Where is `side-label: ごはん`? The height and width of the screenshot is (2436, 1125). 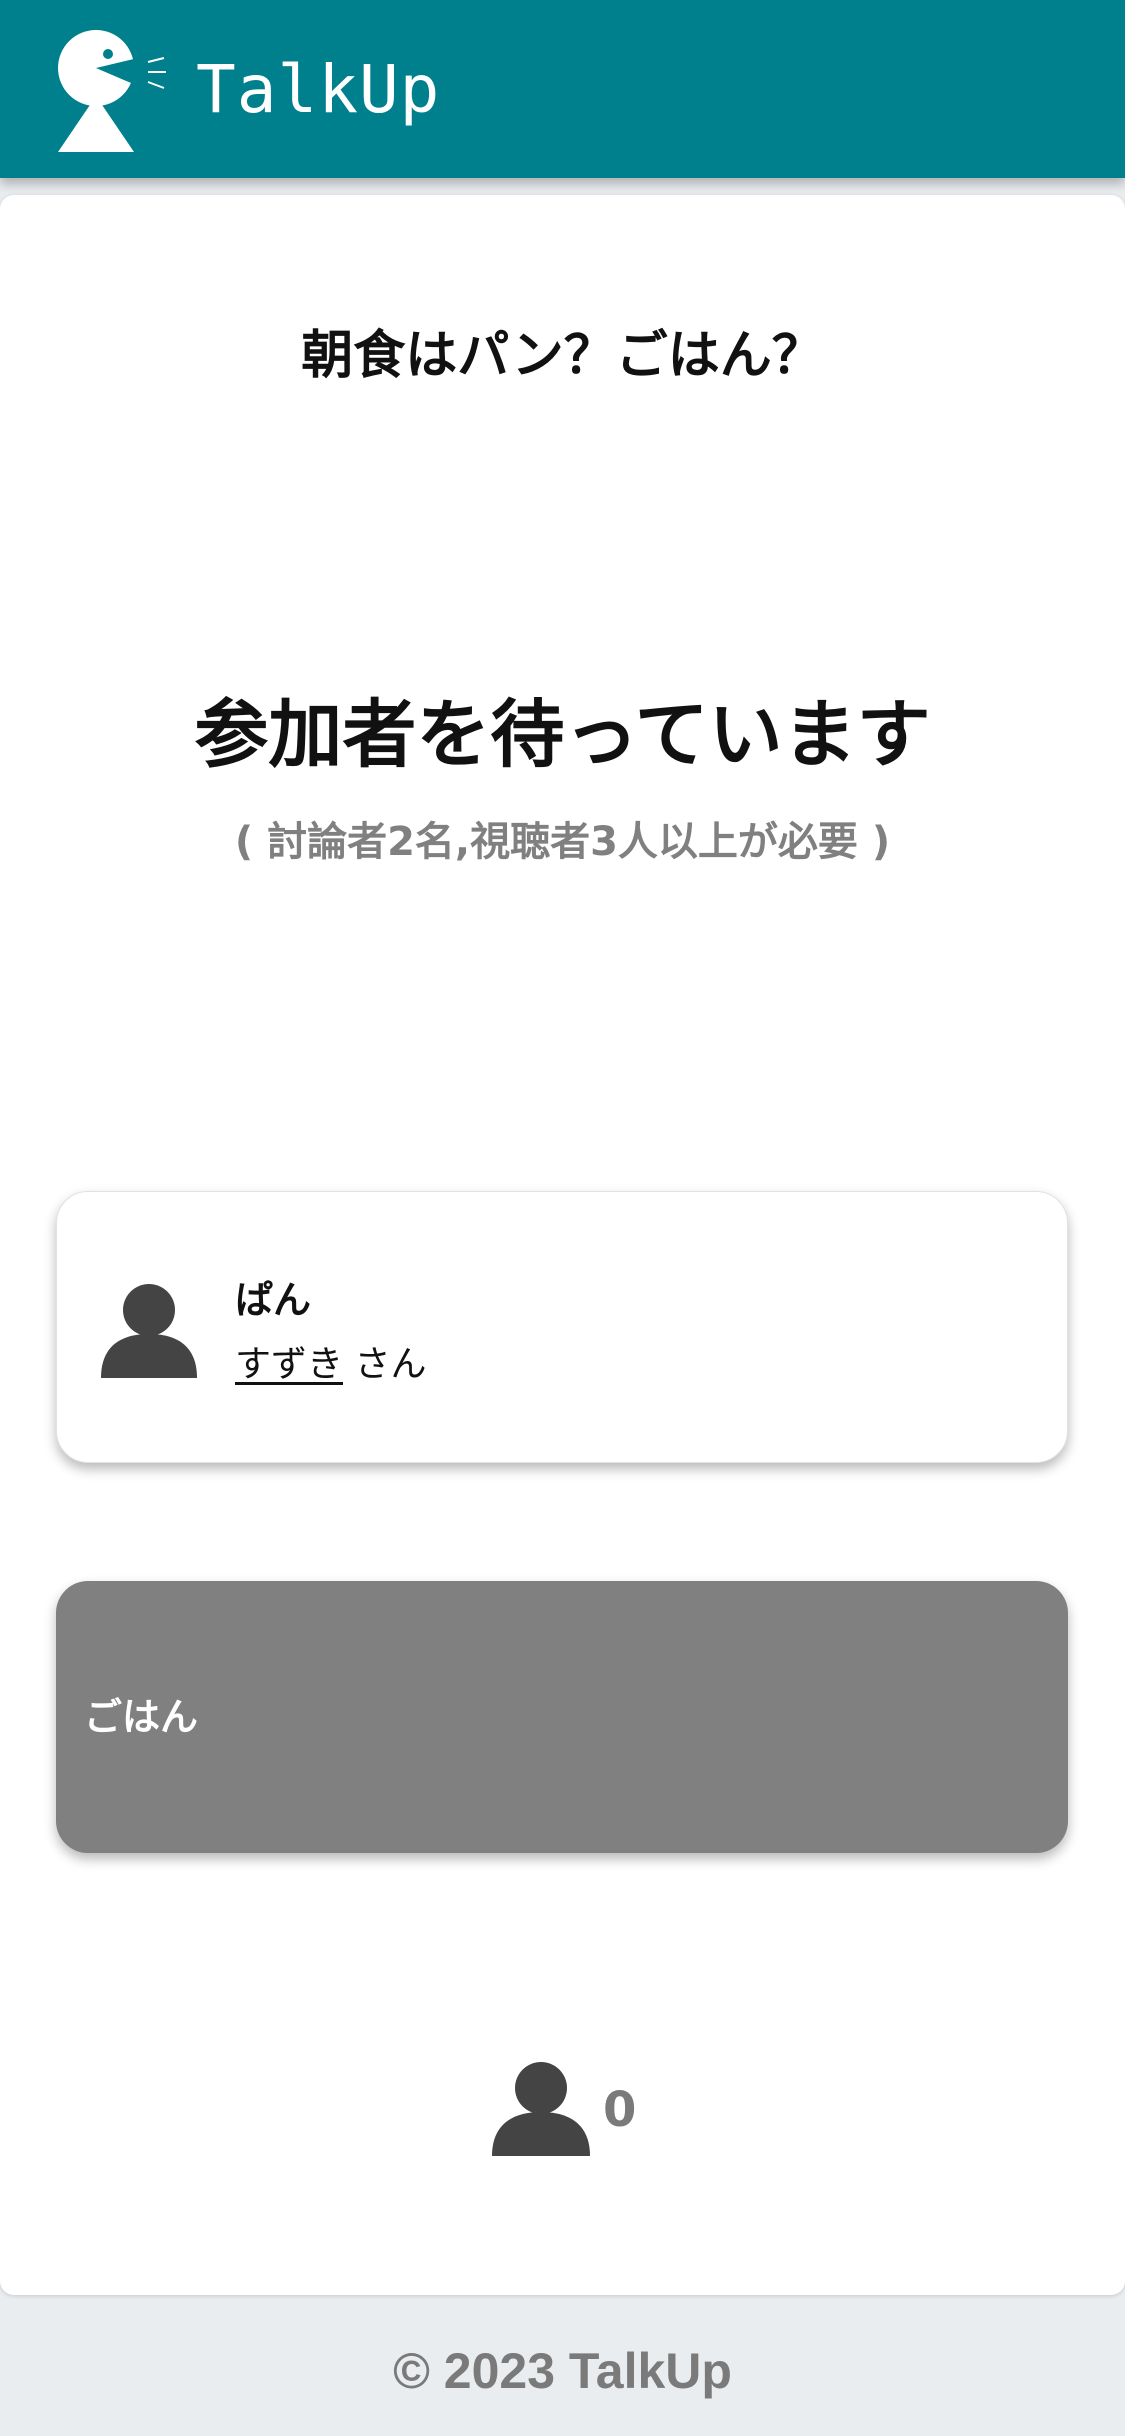 side-label: ごはん is located at coordinates (141, 1717).